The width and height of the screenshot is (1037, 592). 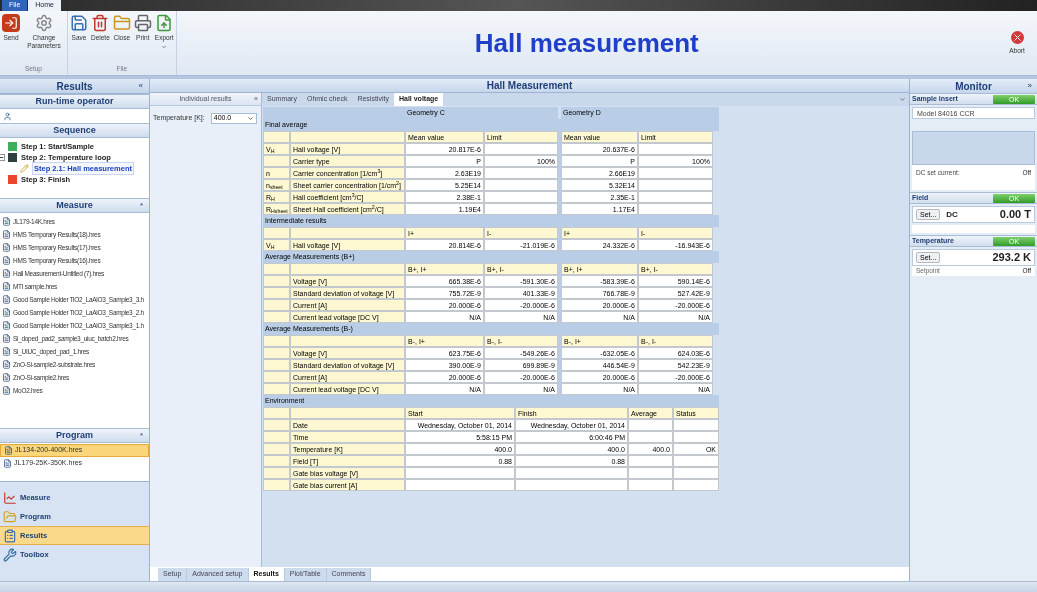 I want to click on chart-icon, so click(x=10, y=497).